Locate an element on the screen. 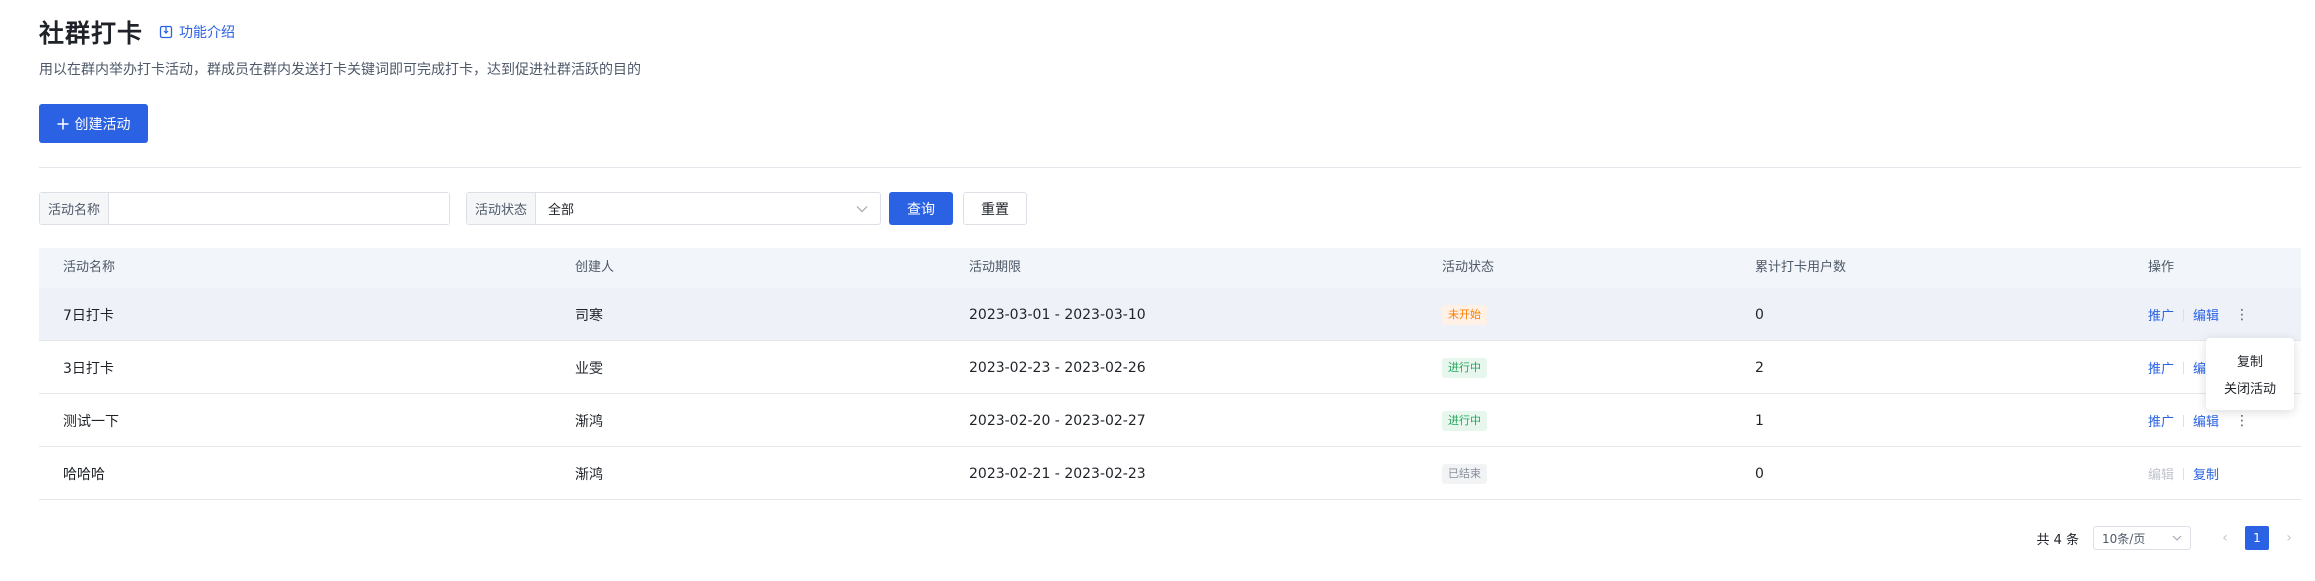  create-activity-label: 创建活动 is located at coordinates (102, 124).